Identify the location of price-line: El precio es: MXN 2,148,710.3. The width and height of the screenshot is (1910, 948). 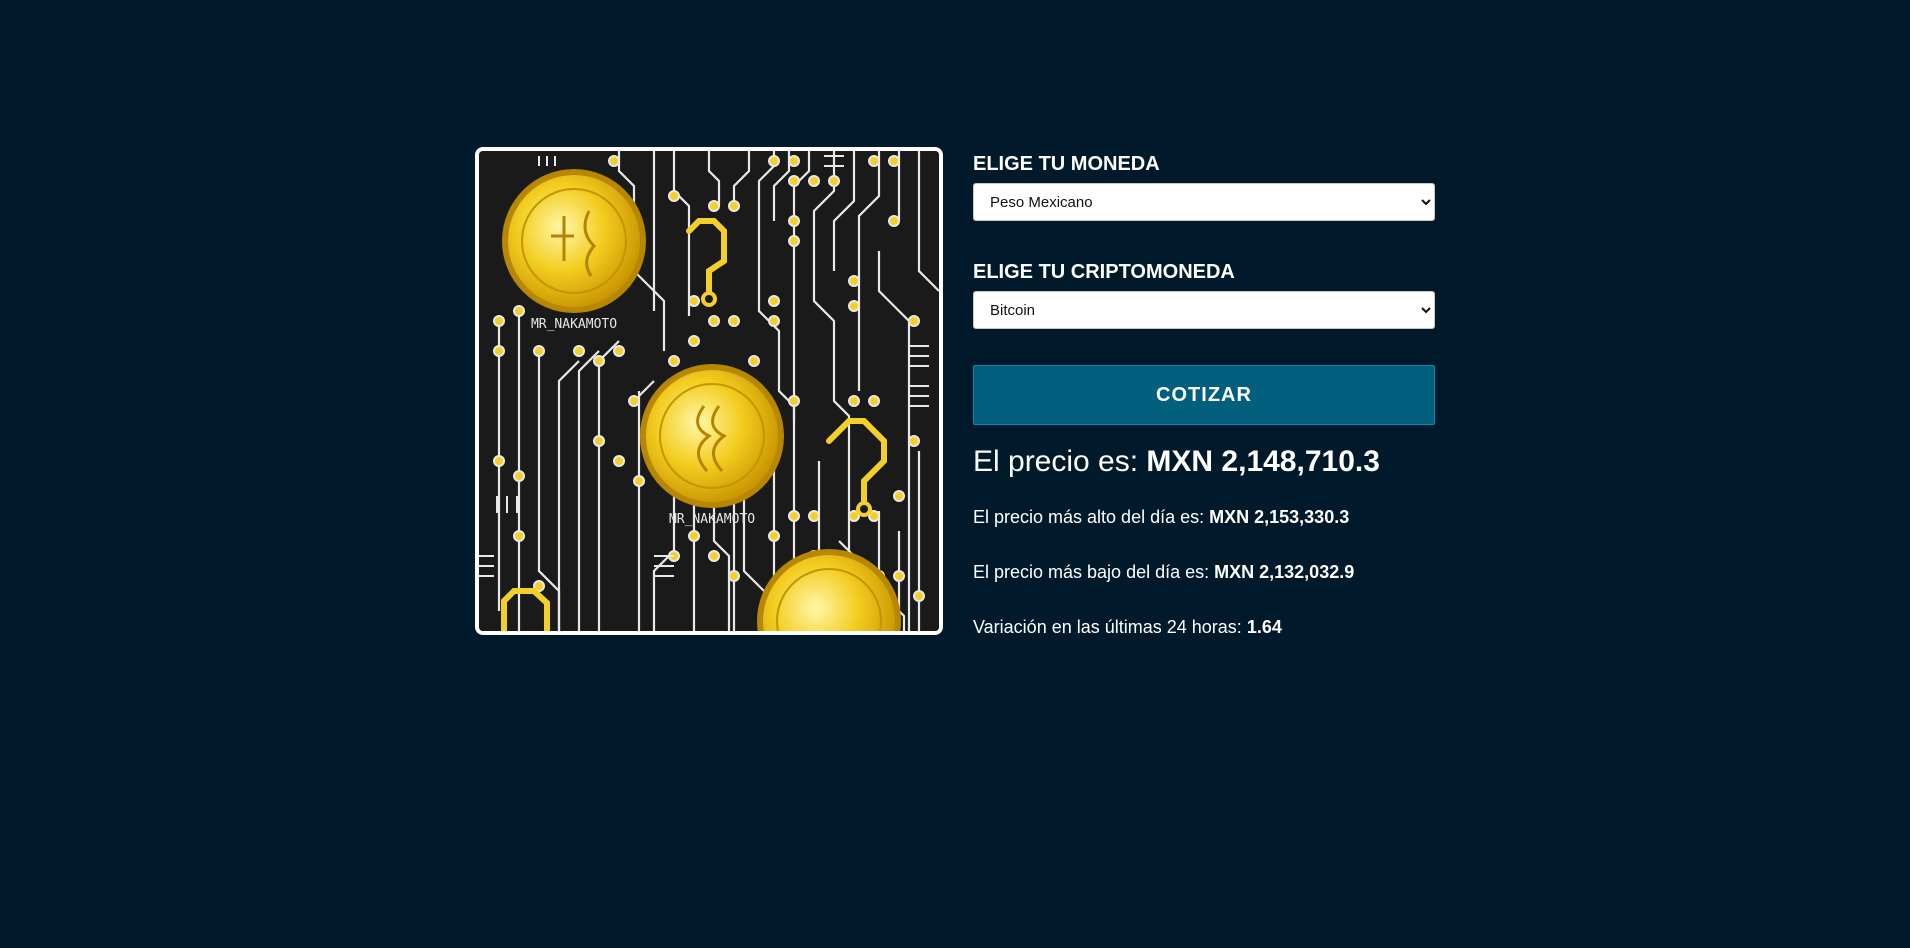
(1204, 462).